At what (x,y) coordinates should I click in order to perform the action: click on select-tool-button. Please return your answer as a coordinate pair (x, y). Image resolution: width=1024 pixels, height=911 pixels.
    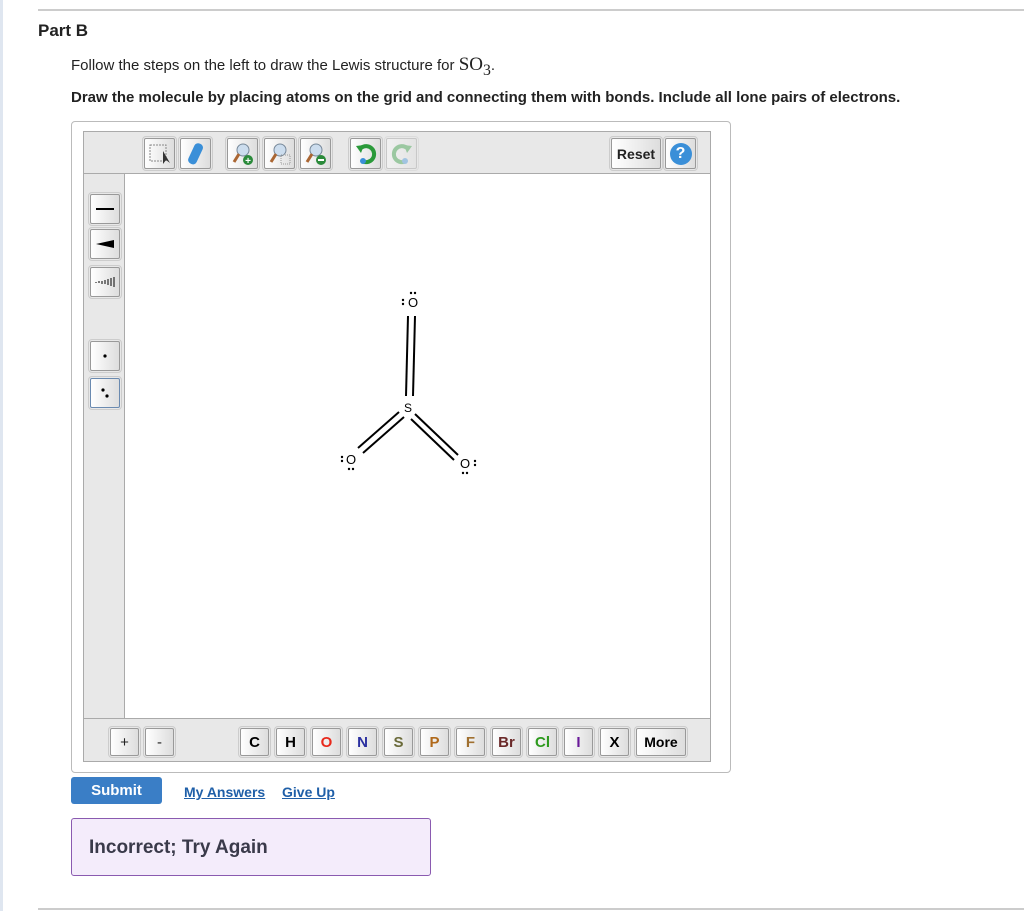
    Looking at the image, I should click on (159, 153).